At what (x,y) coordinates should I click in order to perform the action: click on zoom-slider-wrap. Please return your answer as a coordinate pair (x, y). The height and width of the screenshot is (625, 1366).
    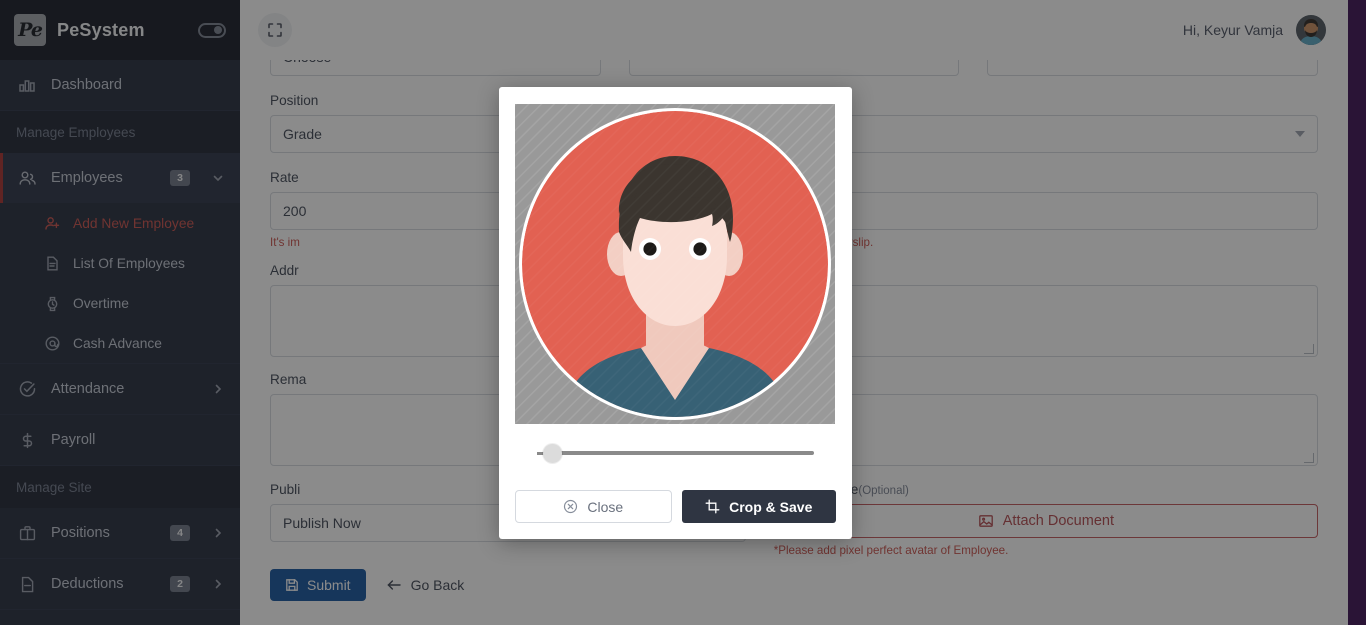
    Looking at the image, I should click on (675, 444).